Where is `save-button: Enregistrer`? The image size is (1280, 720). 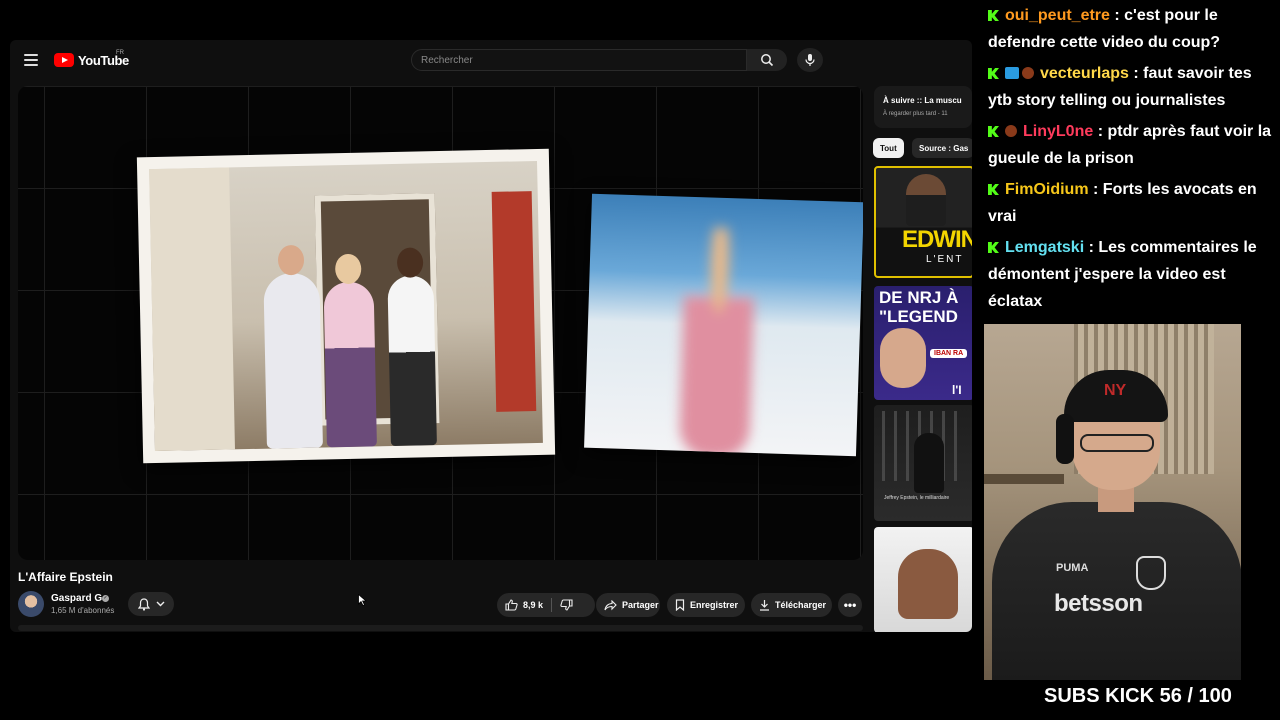
save-button: Enregistrer is located at coordinates (706, 605).